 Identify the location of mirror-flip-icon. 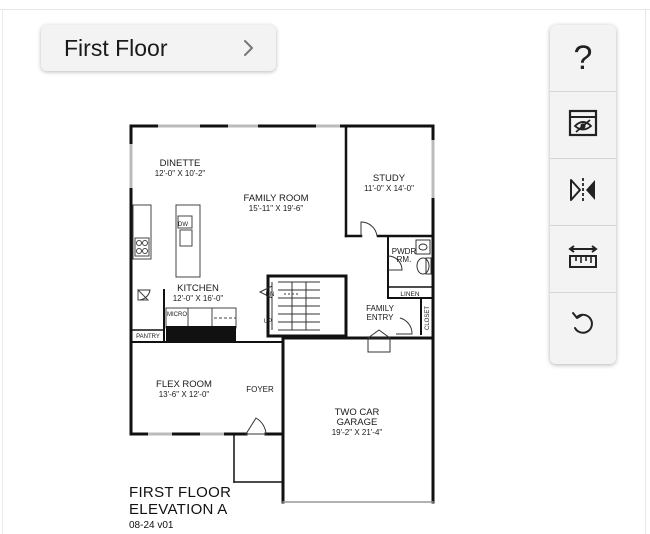
(583, 192).